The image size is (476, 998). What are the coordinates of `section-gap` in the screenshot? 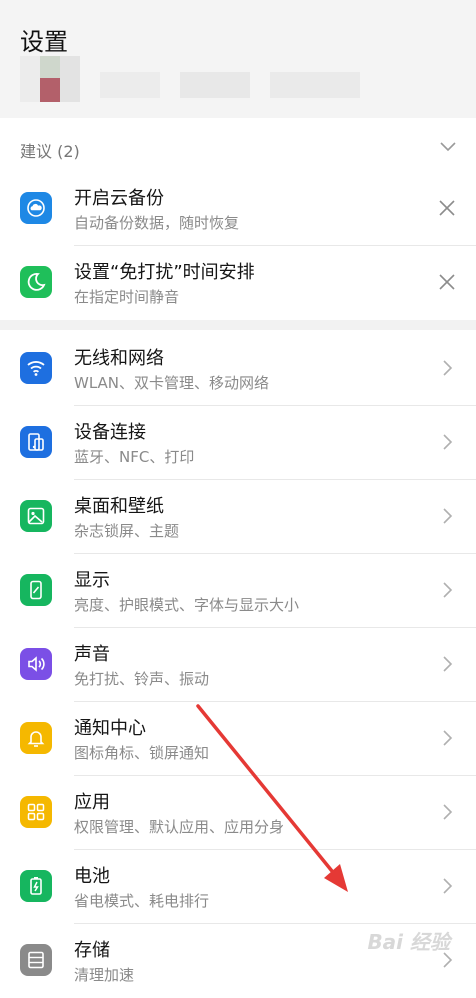 It's located at (238, 325).